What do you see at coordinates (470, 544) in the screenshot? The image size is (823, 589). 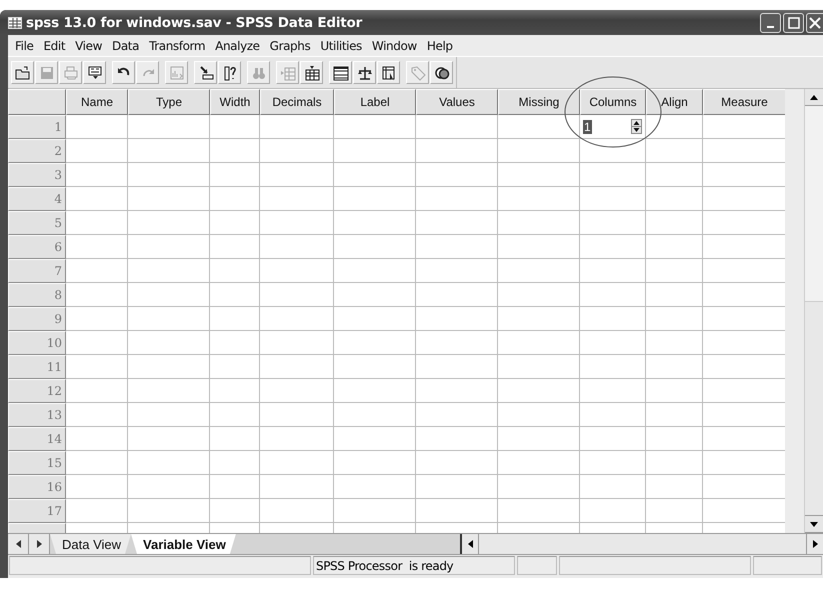 I see `left-arrow-icon` at bounding box center [470, 544].